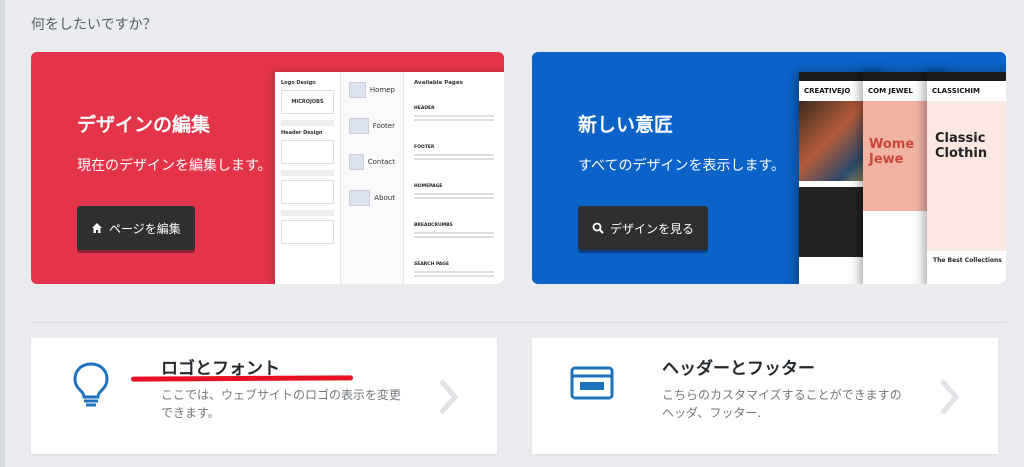  I want to click on preview-header-design-label: Header Design, so click(302, 133).